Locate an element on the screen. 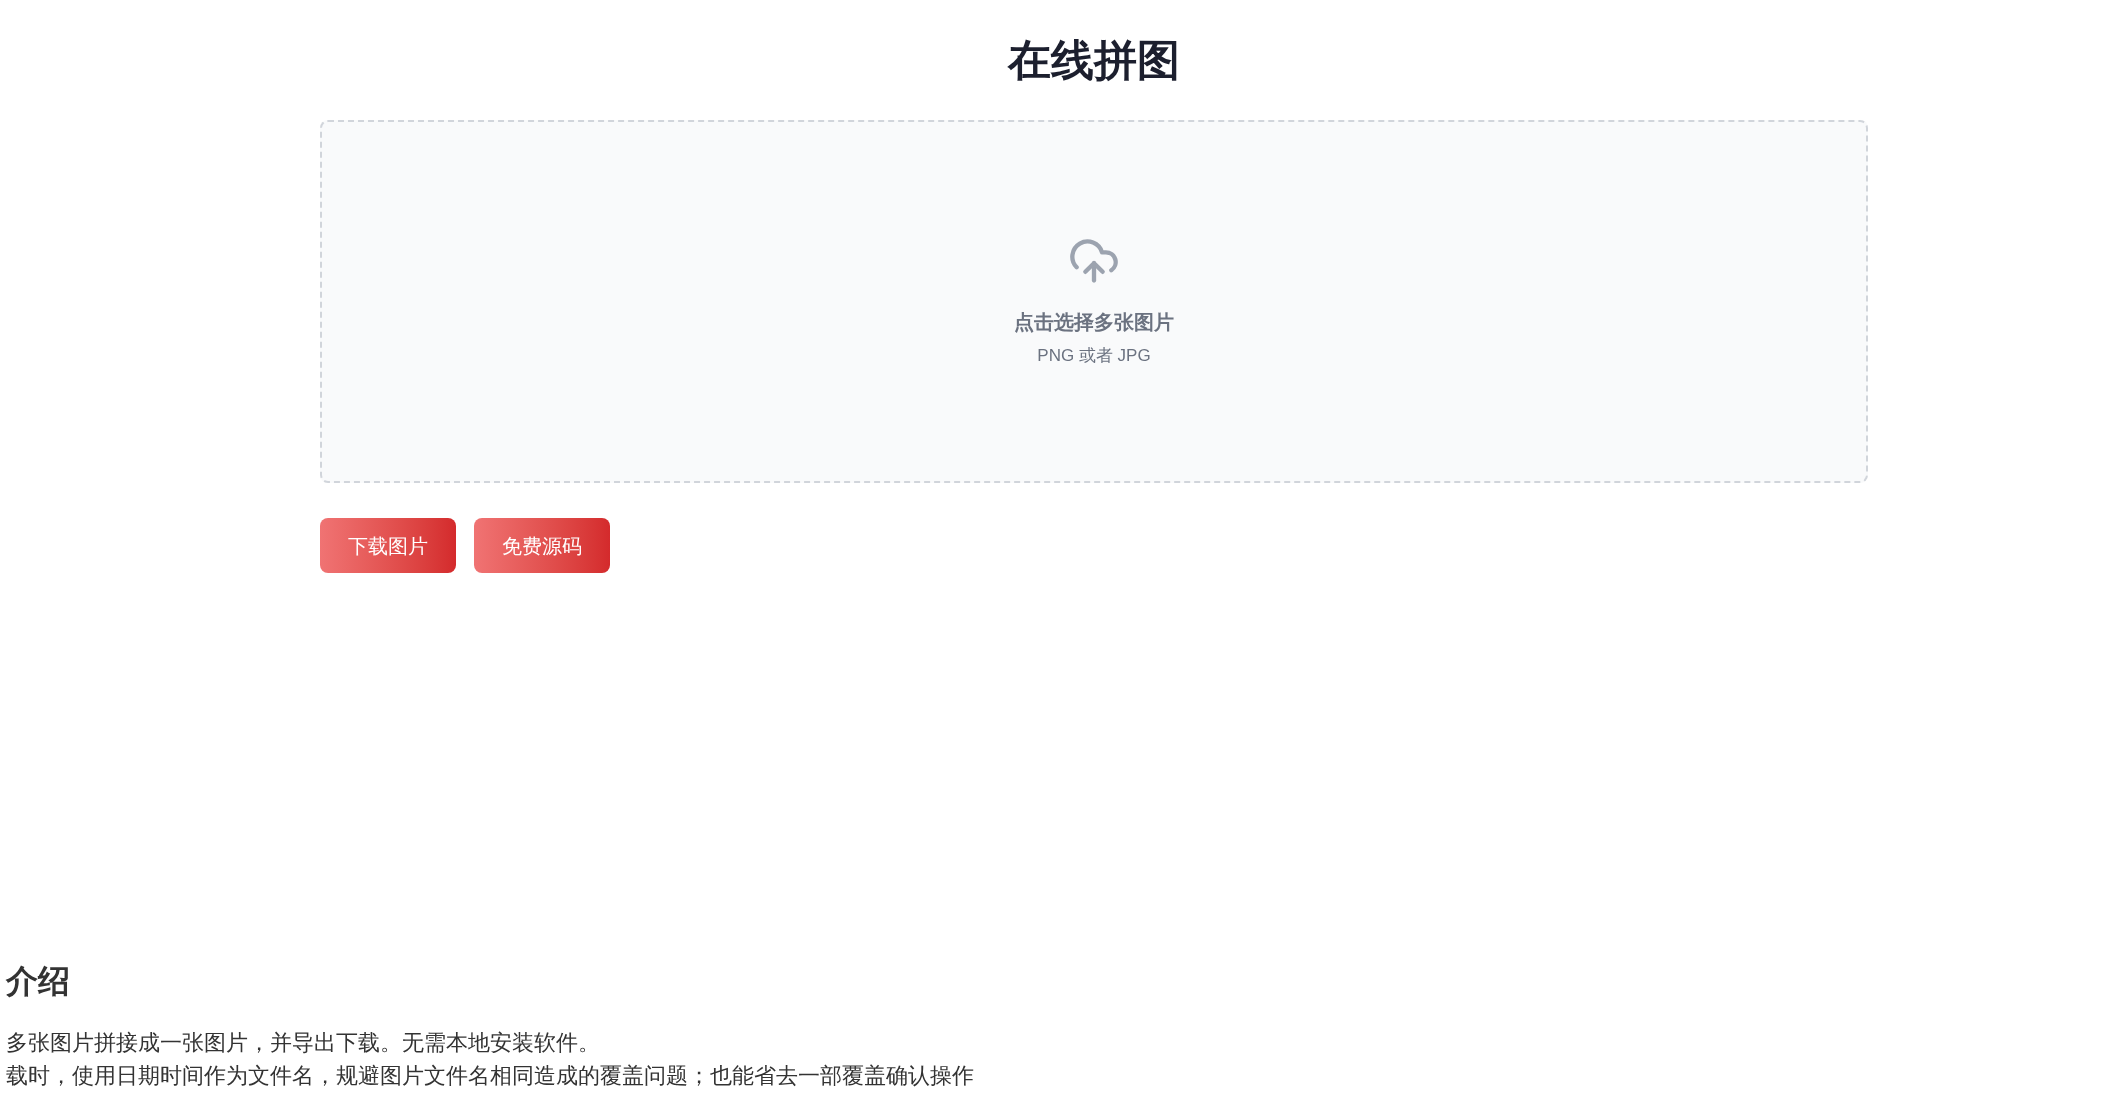 Image resolution: width=2104 pixels, height=1094 pixels. upload-prompt: 点击选择多张图片 is located at coordinates (1094, 322).